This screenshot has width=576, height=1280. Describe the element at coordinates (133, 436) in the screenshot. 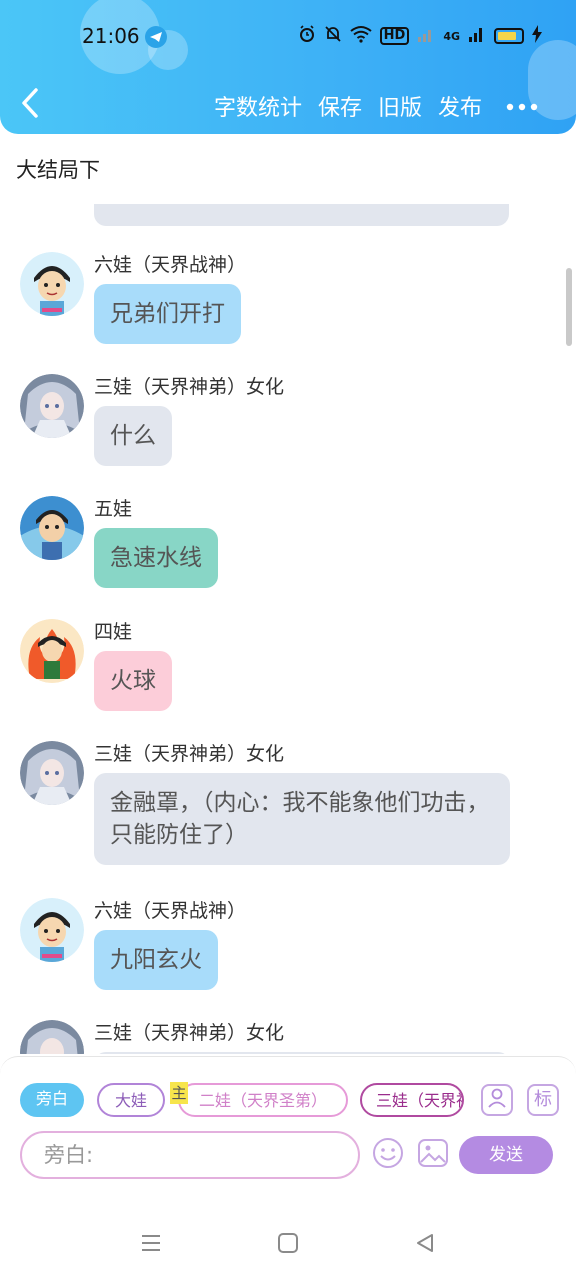

I see `message-bubble: 什么` at that location.